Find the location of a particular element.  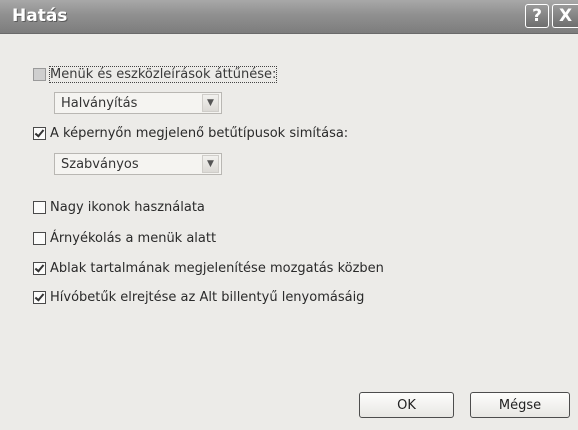

fade-menus-checkbox is located at coordinates (39, 74).